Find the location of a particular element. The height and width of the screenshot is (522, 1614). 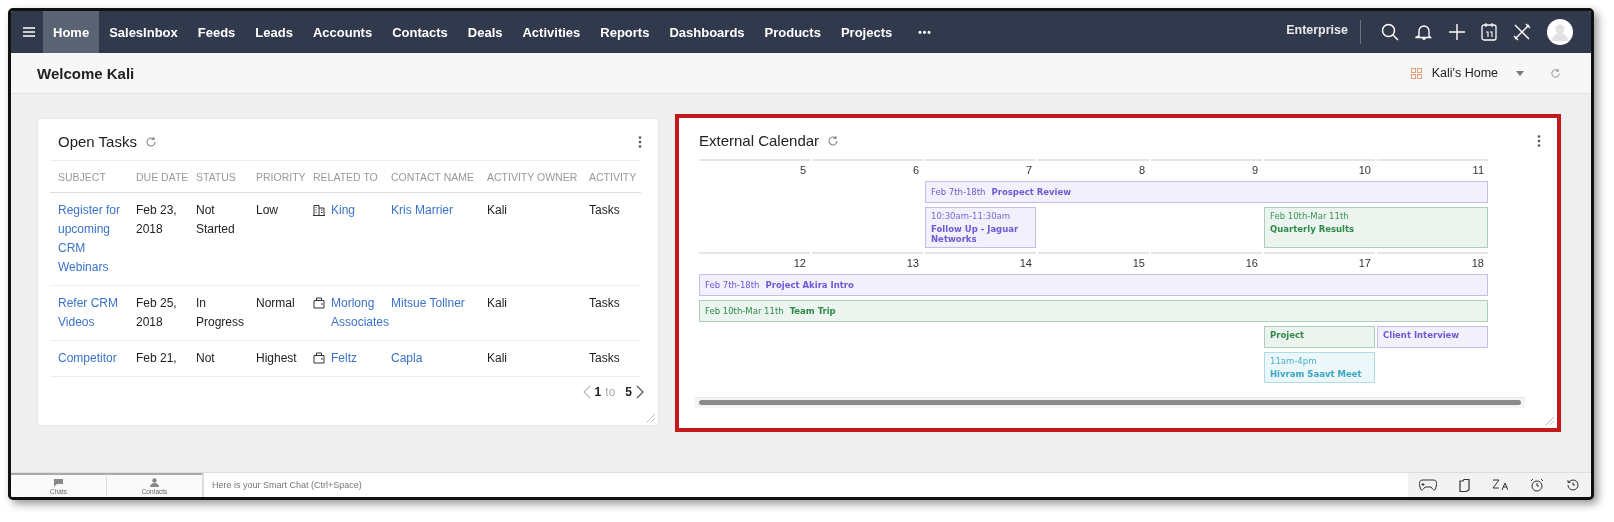

horizontal-scrollbar is located at coordinates (1110, 402).